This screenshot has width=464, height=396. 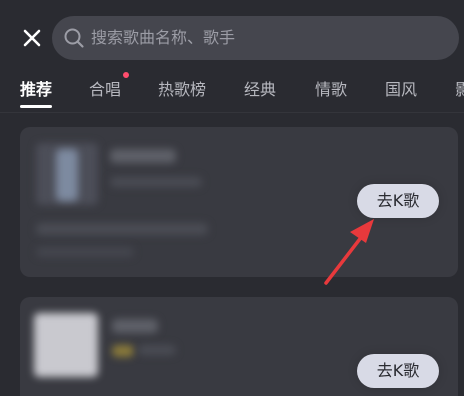 What do you see at coordinates (232, 112) in the screenshot?
I see `tabs-divider` at bounding box center [232, 112].